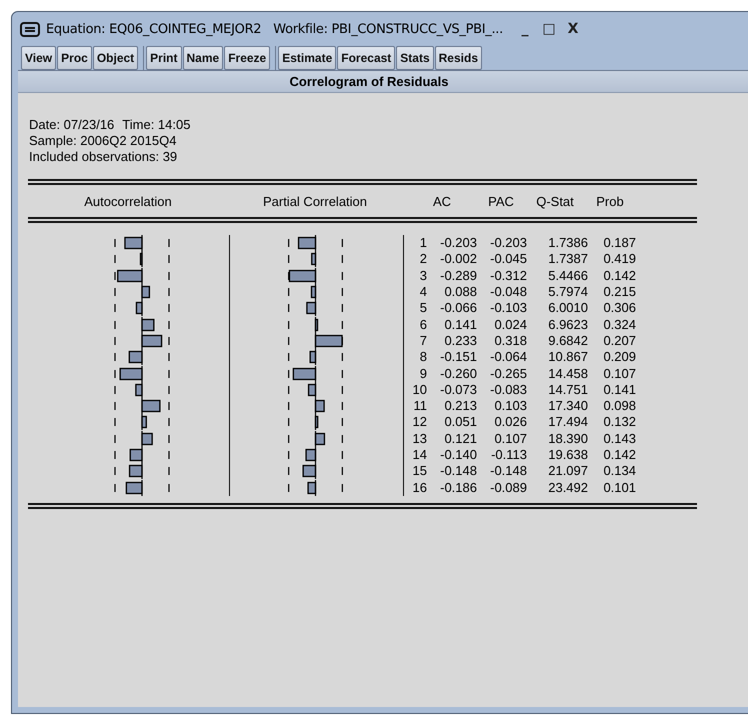  Describe the element at coordinates (567, 292) in the screenshot. I see `table-cell-text: 5.7974` at that location.